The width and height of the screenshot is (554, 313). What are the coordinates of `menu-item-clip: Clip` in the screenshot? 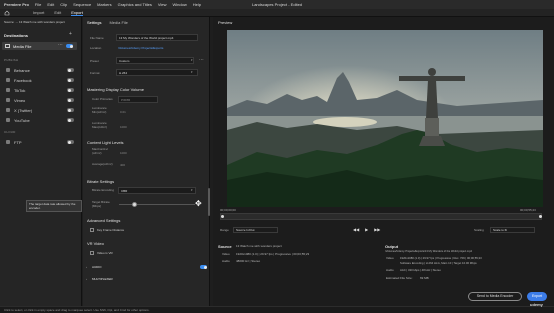 It's located at (63, 4).